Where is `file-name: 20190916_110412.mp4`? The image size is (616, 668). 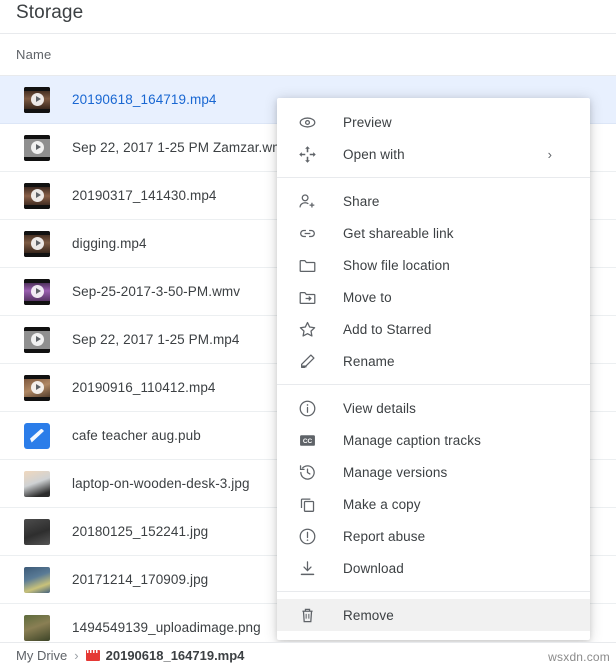
file-name: 20190916_110412.mp4 is located at coordinates (144, 387).